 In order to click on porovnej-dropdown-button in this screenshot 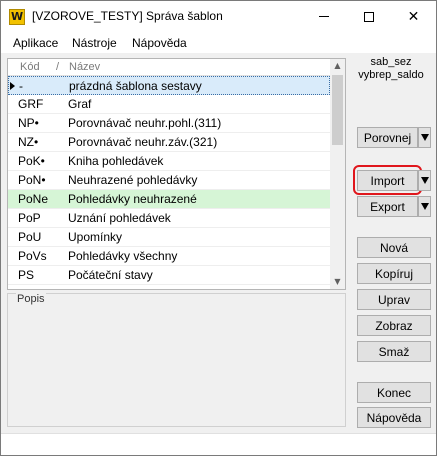, I will do `click(424, 137)`.